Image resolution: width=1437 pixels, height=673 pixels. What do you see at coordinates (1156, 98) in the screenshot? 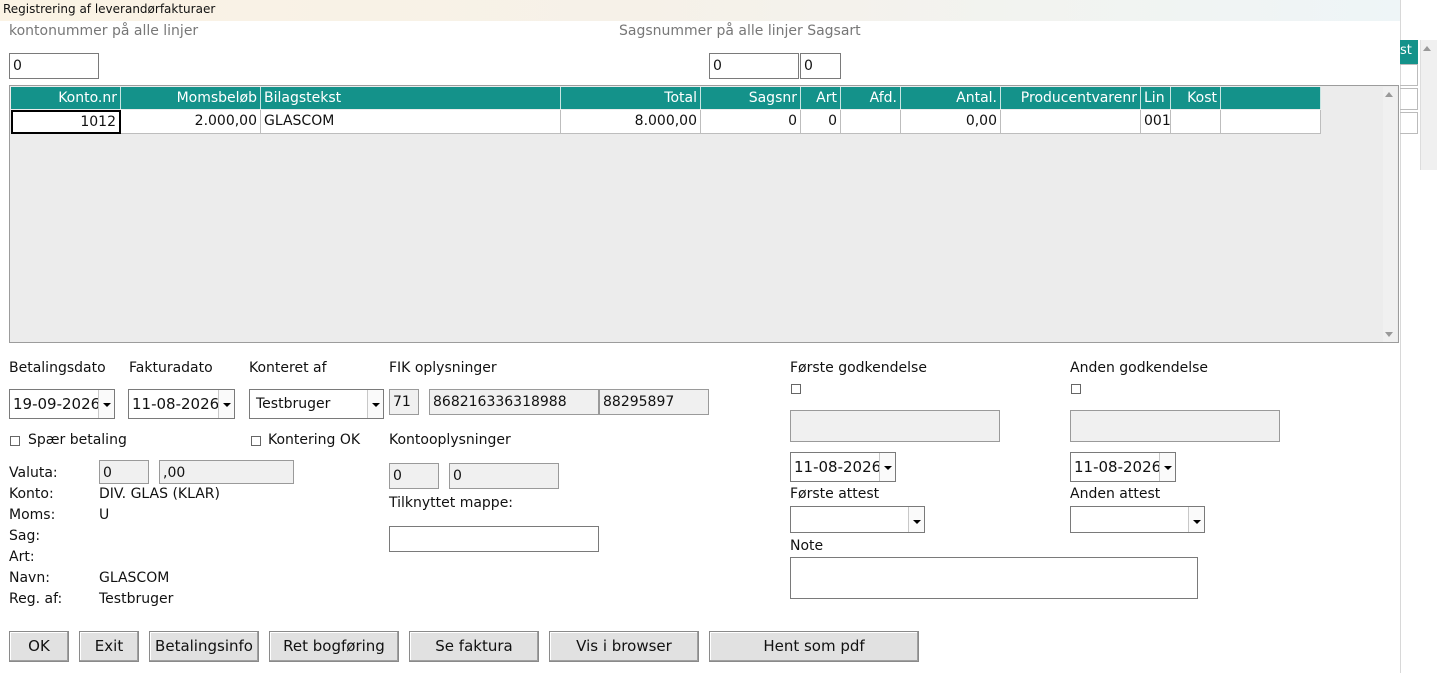
I see `col-lin: Lin` at bounding box center [1156, 98].